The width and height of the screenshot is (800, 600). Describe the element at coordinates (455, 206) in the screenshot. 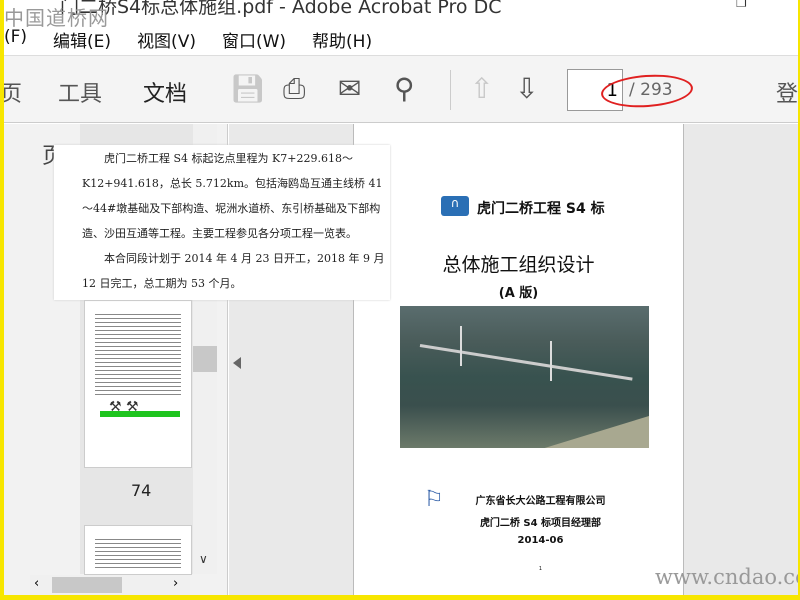

I see `project-logo: ∩` at that location.